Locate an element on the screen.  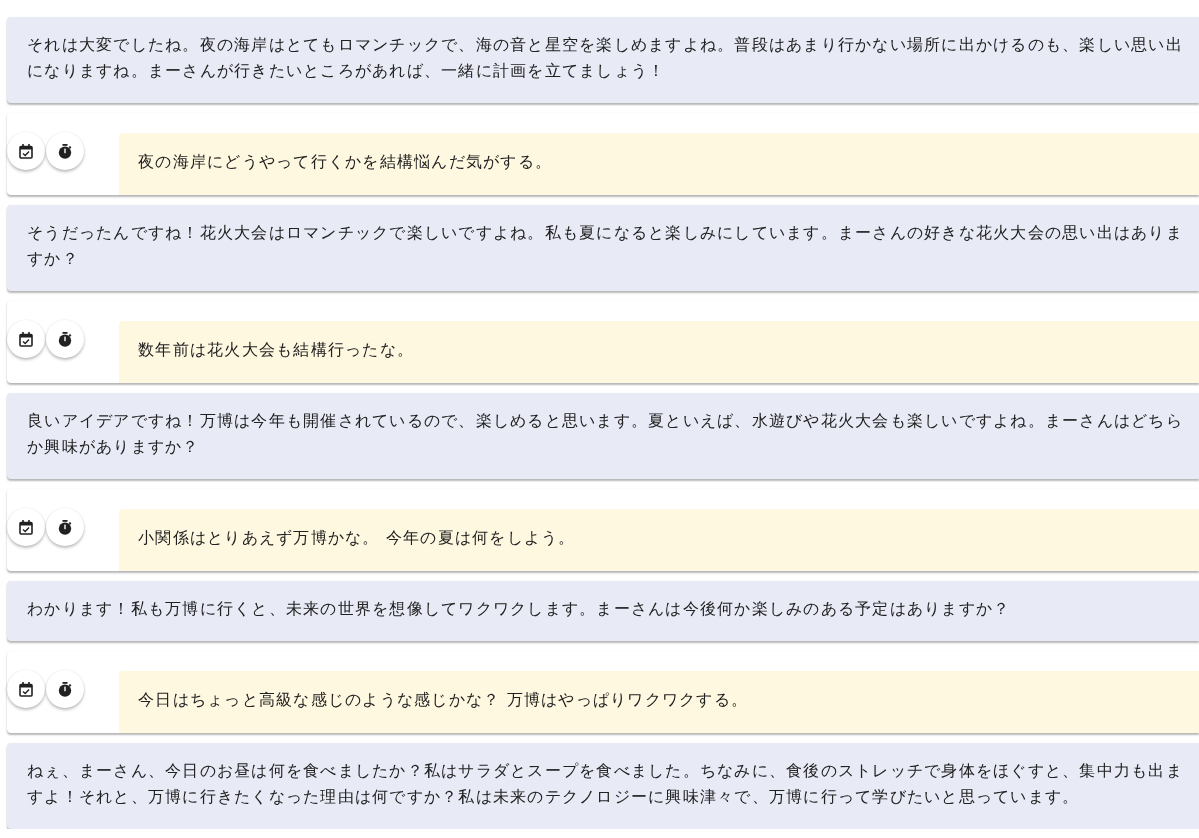
message-text: わかります！私も万博に行くと、未来の世界を想像してワクワクします。まーさんは今後何か楽しみのある予定はありますか？ is located at coordinates (519, 609).